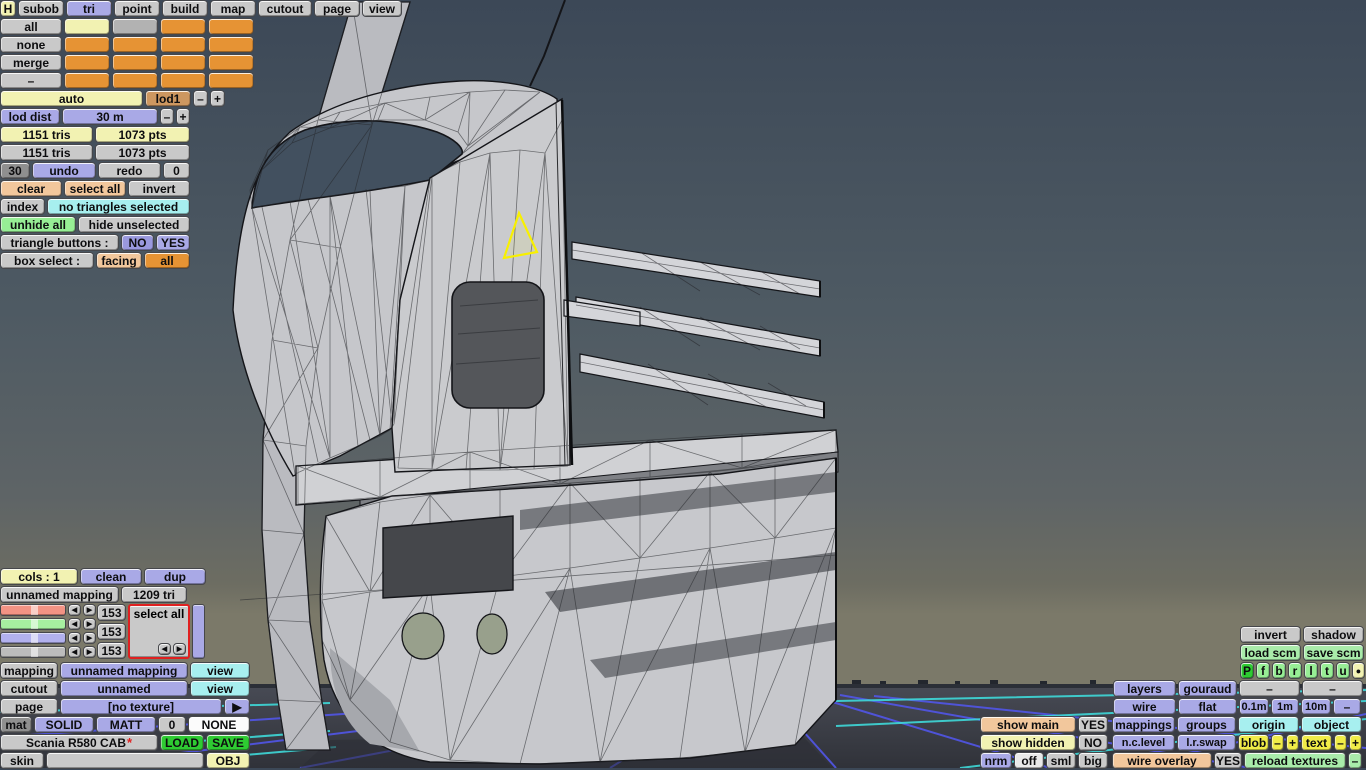 The width and height of the screenshot is (1366, 770). Describe the element at coordinates (137, 8) in the screenshot. I see `toolbar-point-button: point` at that location.